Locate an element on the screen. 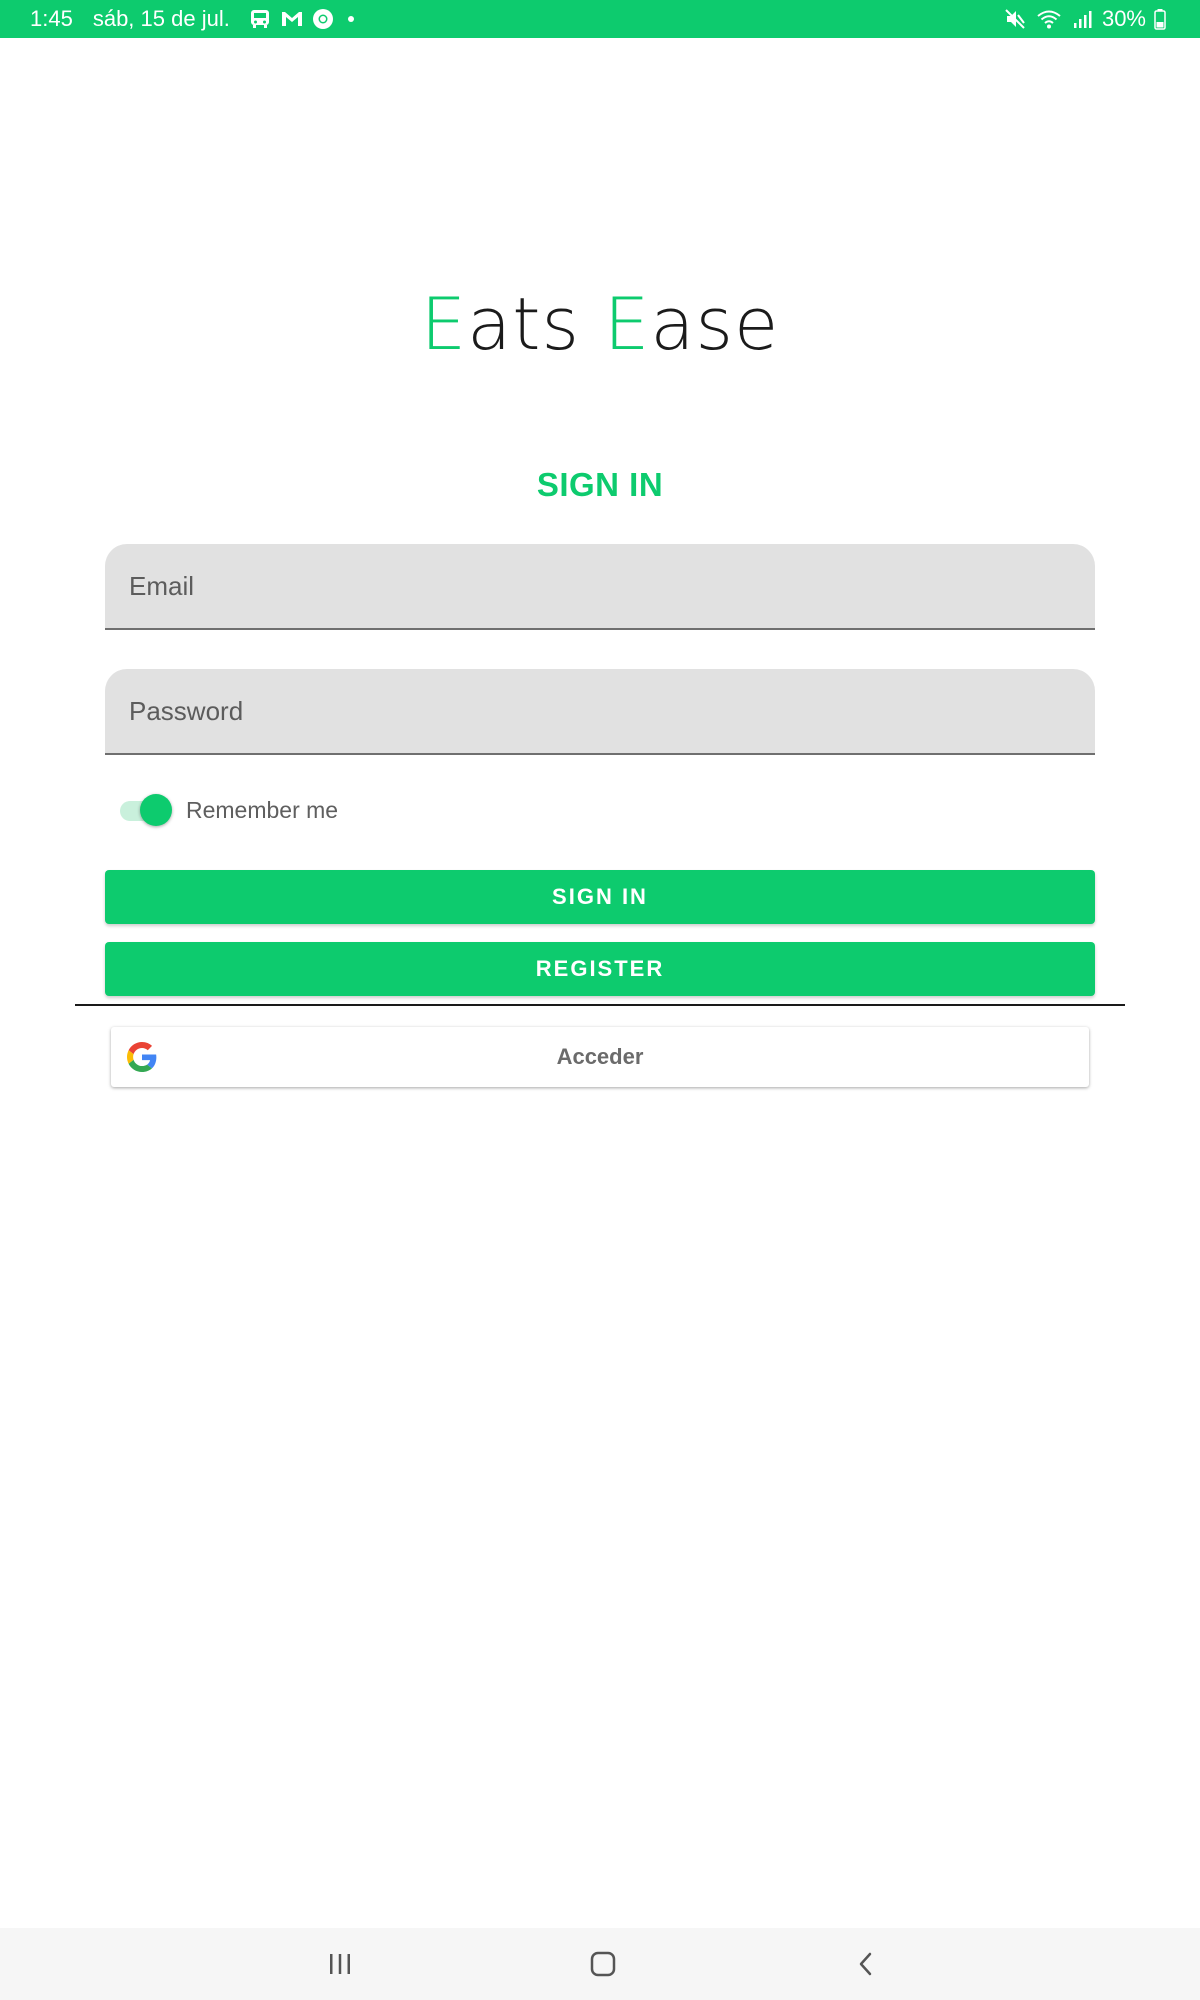  mute-icon is located at coordinates (1015, 19).